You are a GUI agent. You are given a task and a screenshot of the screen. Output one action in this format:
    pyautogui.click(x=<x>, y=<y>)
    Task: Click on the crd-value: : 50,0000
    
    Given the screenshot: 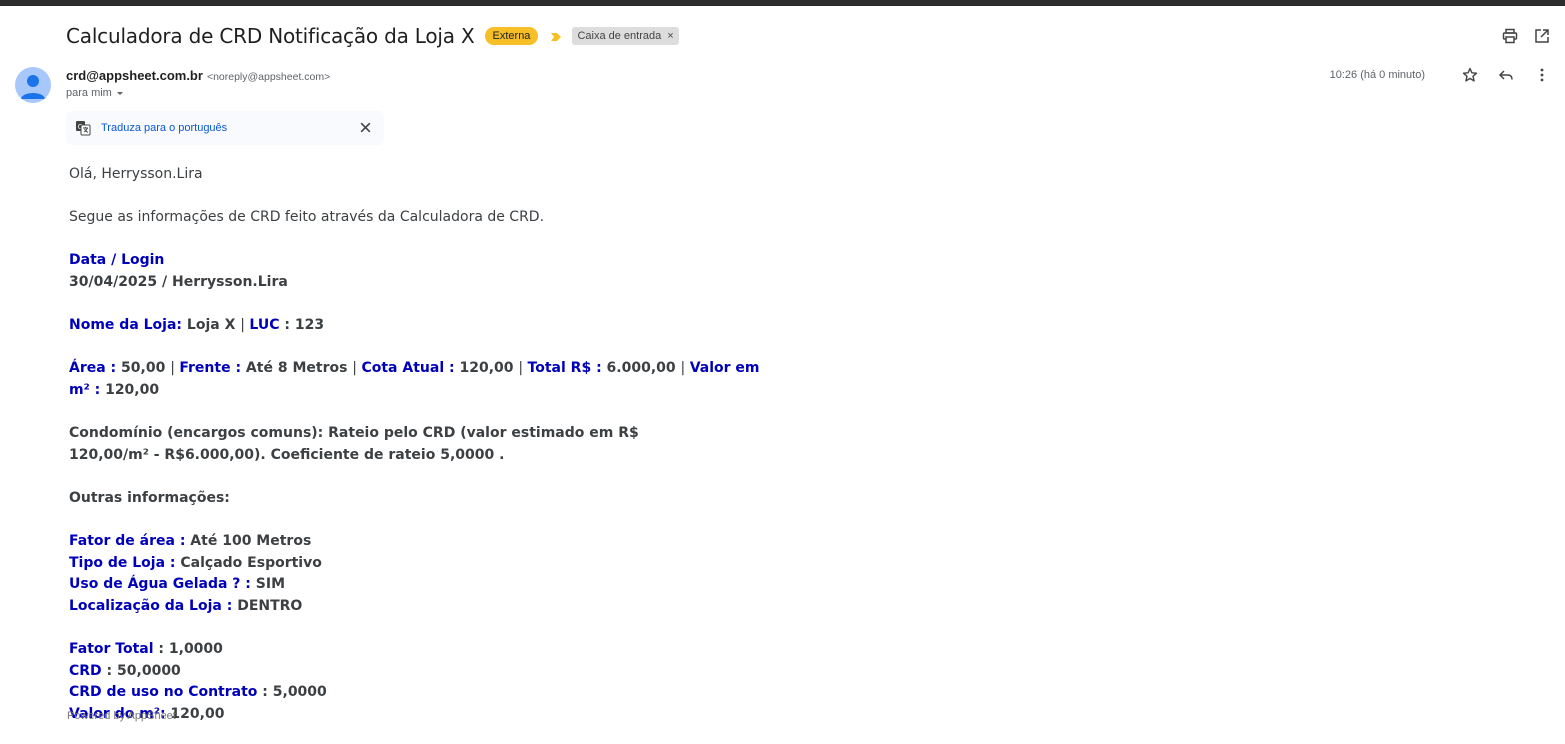 What is the action you would take?
    pyautogui.click(x=141, y=670)
    